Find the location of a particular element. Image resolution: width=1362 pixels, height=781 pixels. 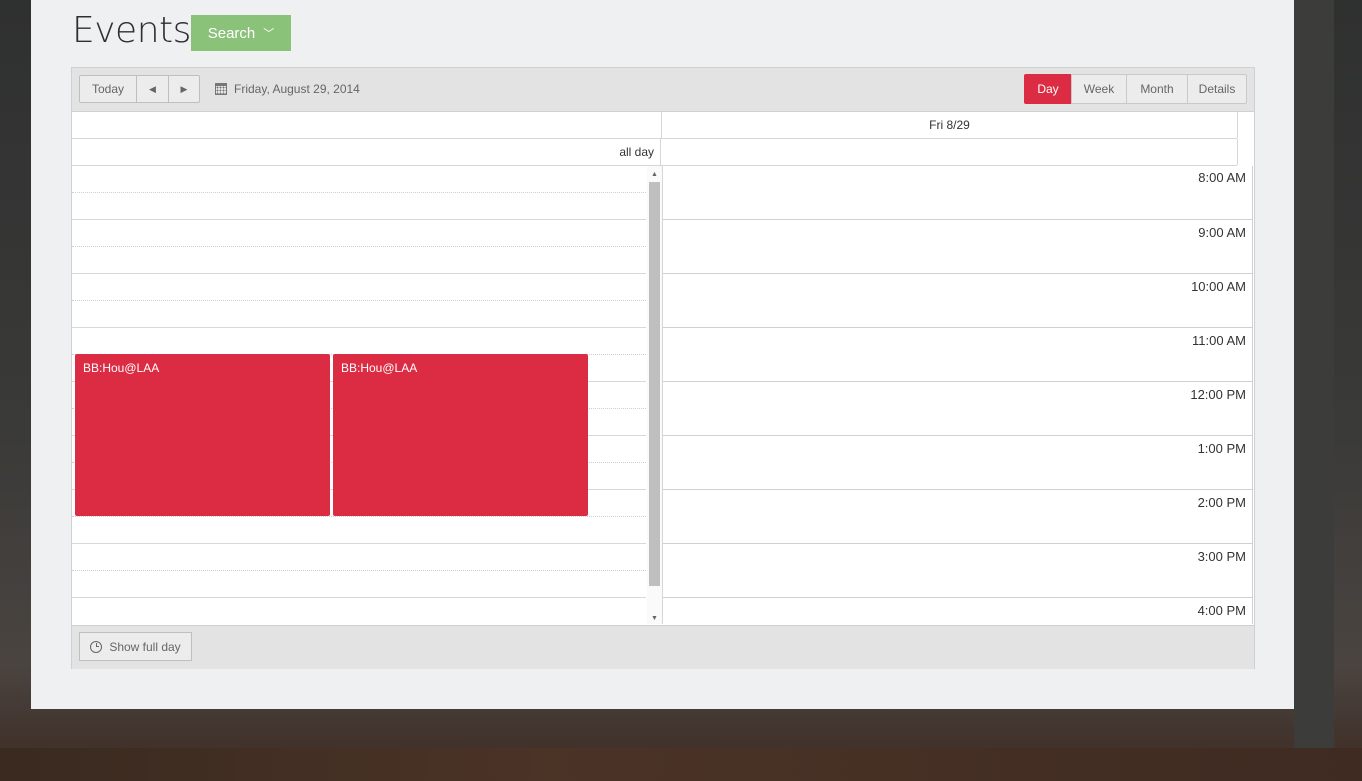

scrollbar-thumb is located at coordinates (654, 384).